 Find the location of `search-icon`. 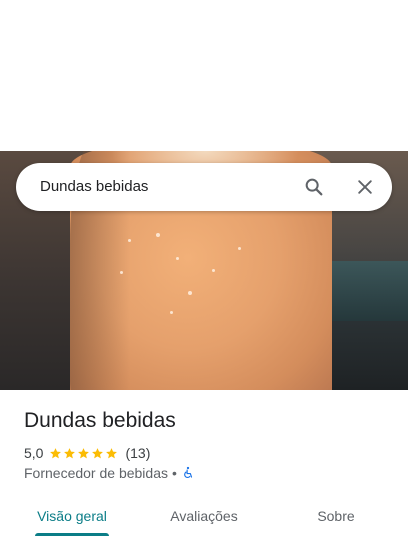

search-icon is located at coordinates (314, 187).